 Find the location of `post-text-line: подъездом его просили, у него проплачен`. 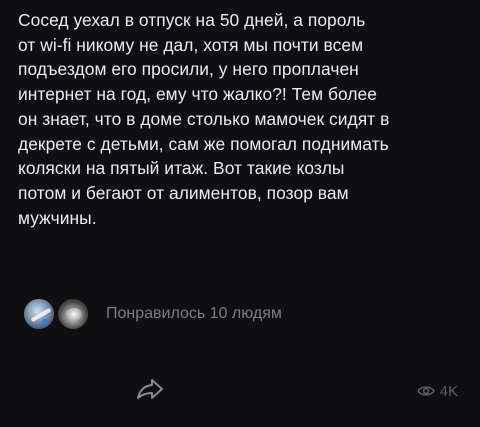

post-text-line: подъездом его просили, у него проплачен is located at coordinates (188, 69).